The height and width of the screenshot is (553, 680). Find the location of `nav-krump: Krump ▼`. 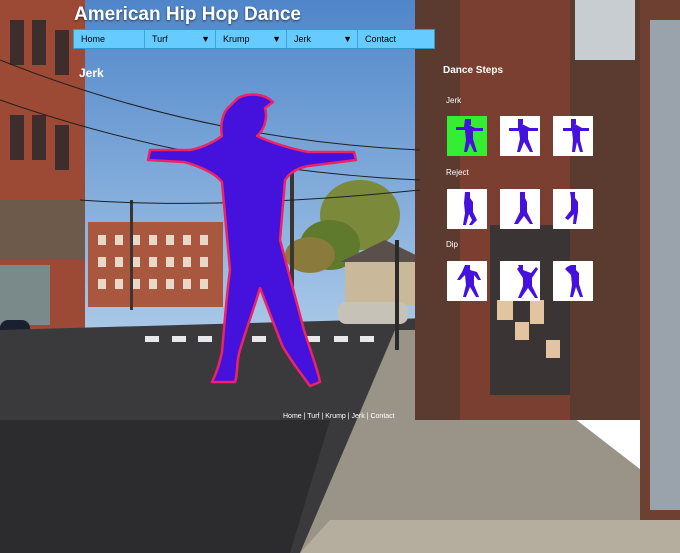

nav-krump: Krump ▼ is located at coordinates (251, 39).